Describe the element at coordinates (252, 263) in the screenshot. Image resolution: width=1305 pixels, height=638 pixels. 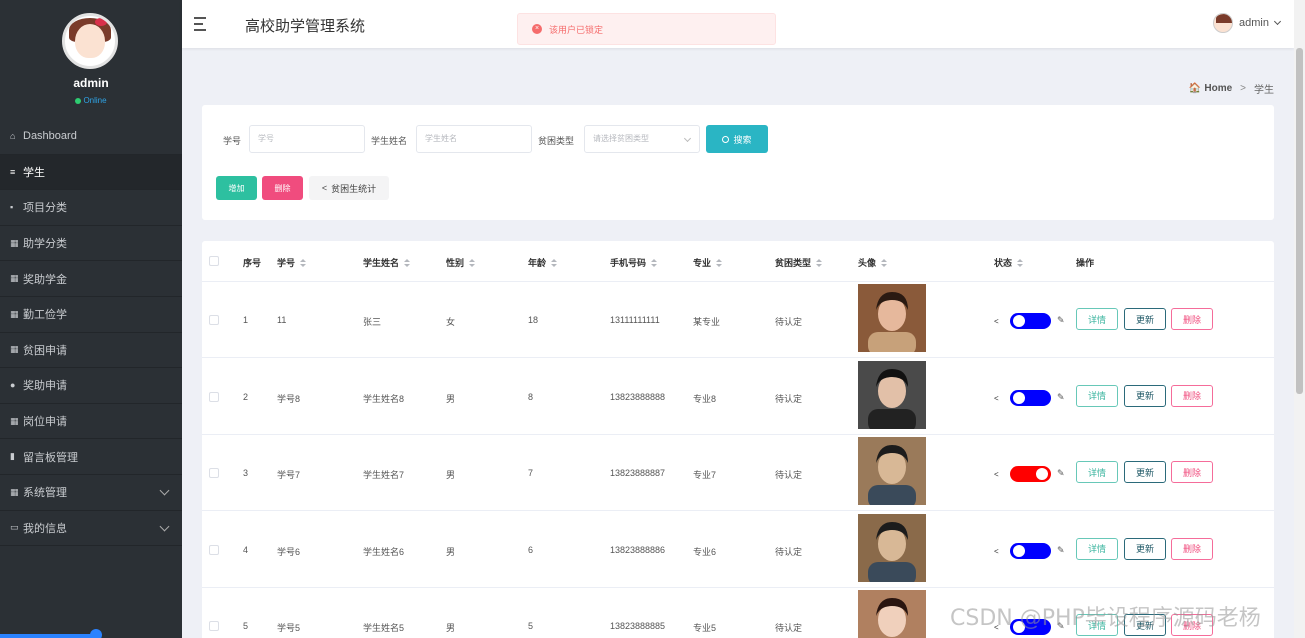
I see `column-header: 序号` at that location.